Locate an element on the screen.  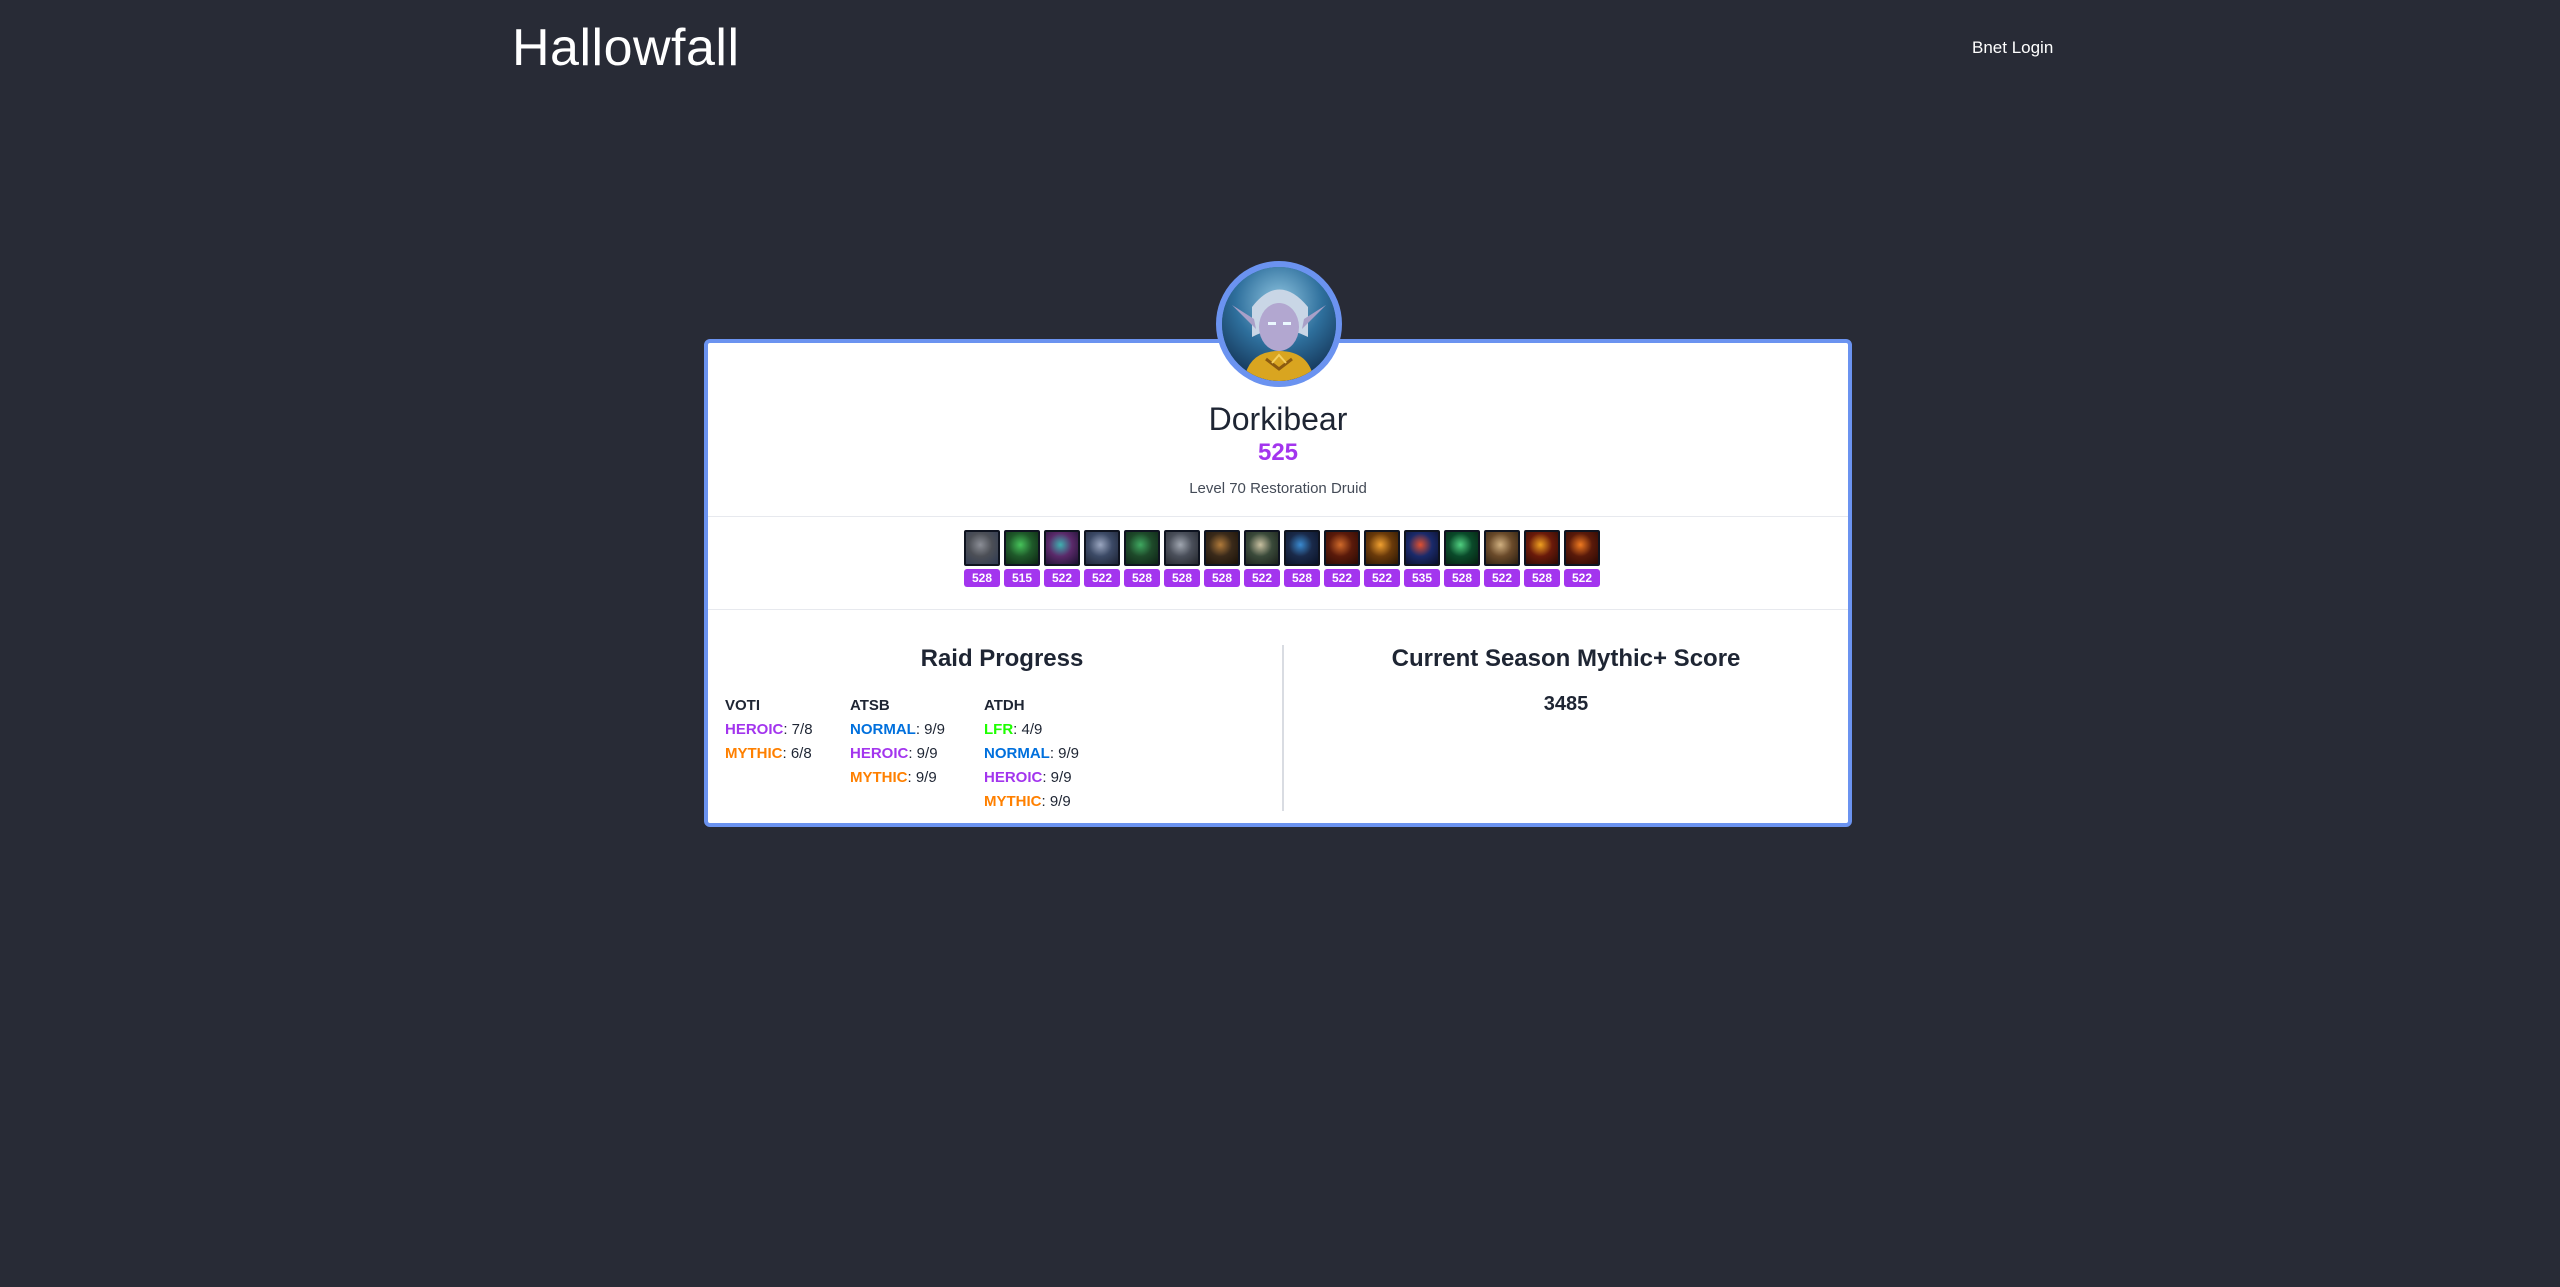
raid-column-voti: VOTI HEROIC: 7/8 MYTHIC: 6/8 is located at coordinates (769, 730).